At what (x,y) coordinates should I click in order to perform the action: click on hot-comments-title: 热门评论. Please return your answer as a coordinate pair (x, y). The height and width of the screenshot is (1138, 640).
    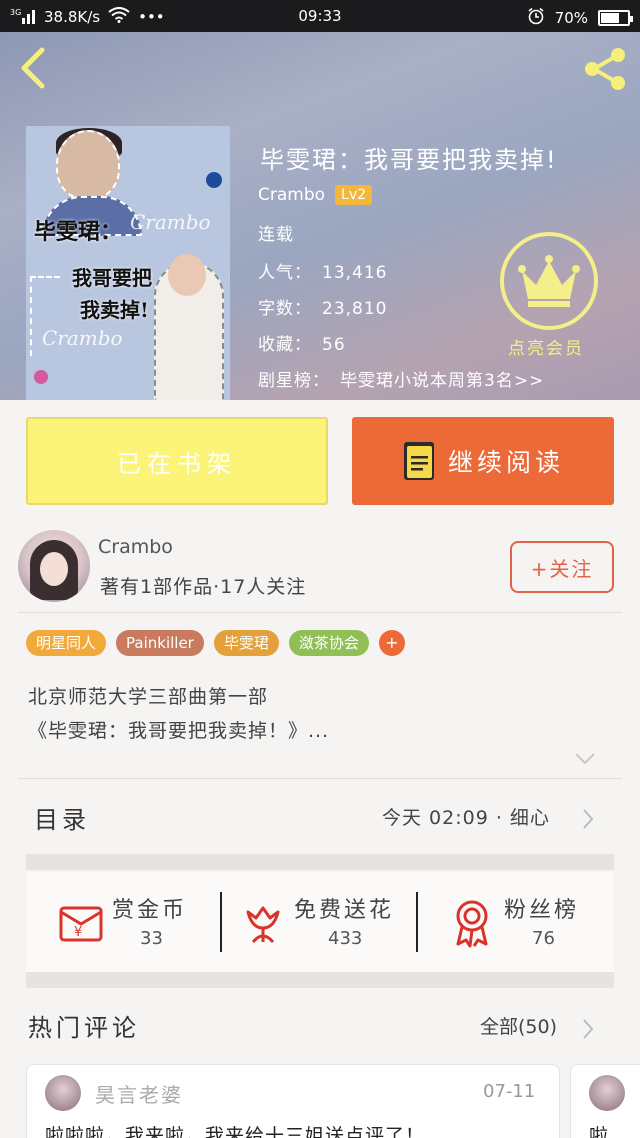
    Looking at the image, I should click on (84, 1028).